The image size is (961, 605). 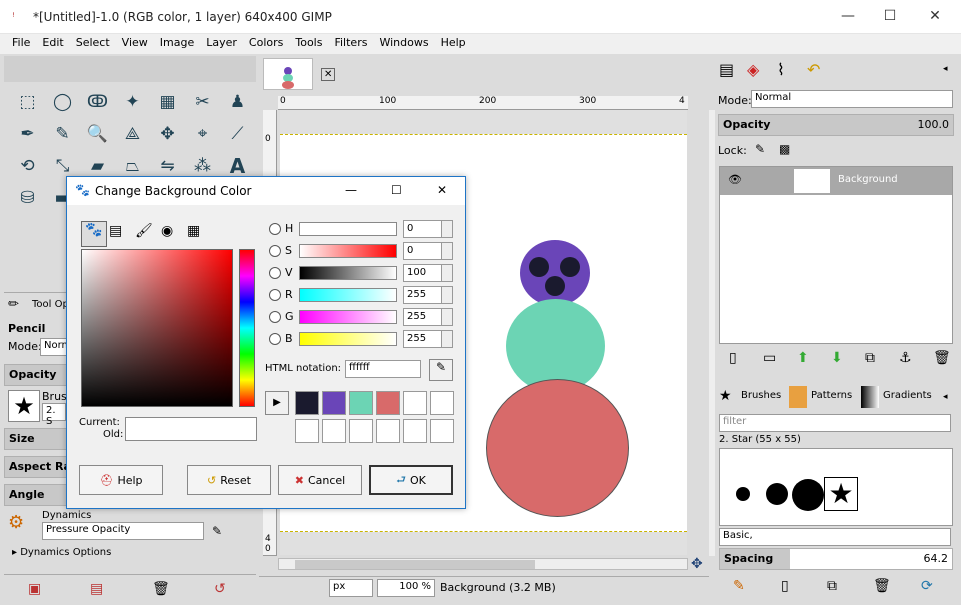 What do you see at coordinates (784, 149) in the screenshot?
I see `lock-alpha-icon: ▩` at bounding box center [784, 149].